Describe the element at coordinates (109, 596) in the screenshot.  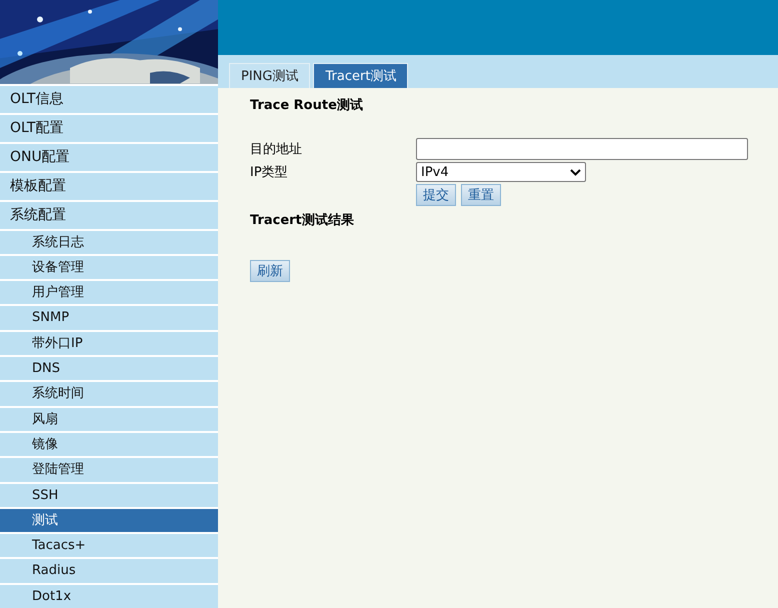
I see `sidebar-subitem: Dot1x` at that location.